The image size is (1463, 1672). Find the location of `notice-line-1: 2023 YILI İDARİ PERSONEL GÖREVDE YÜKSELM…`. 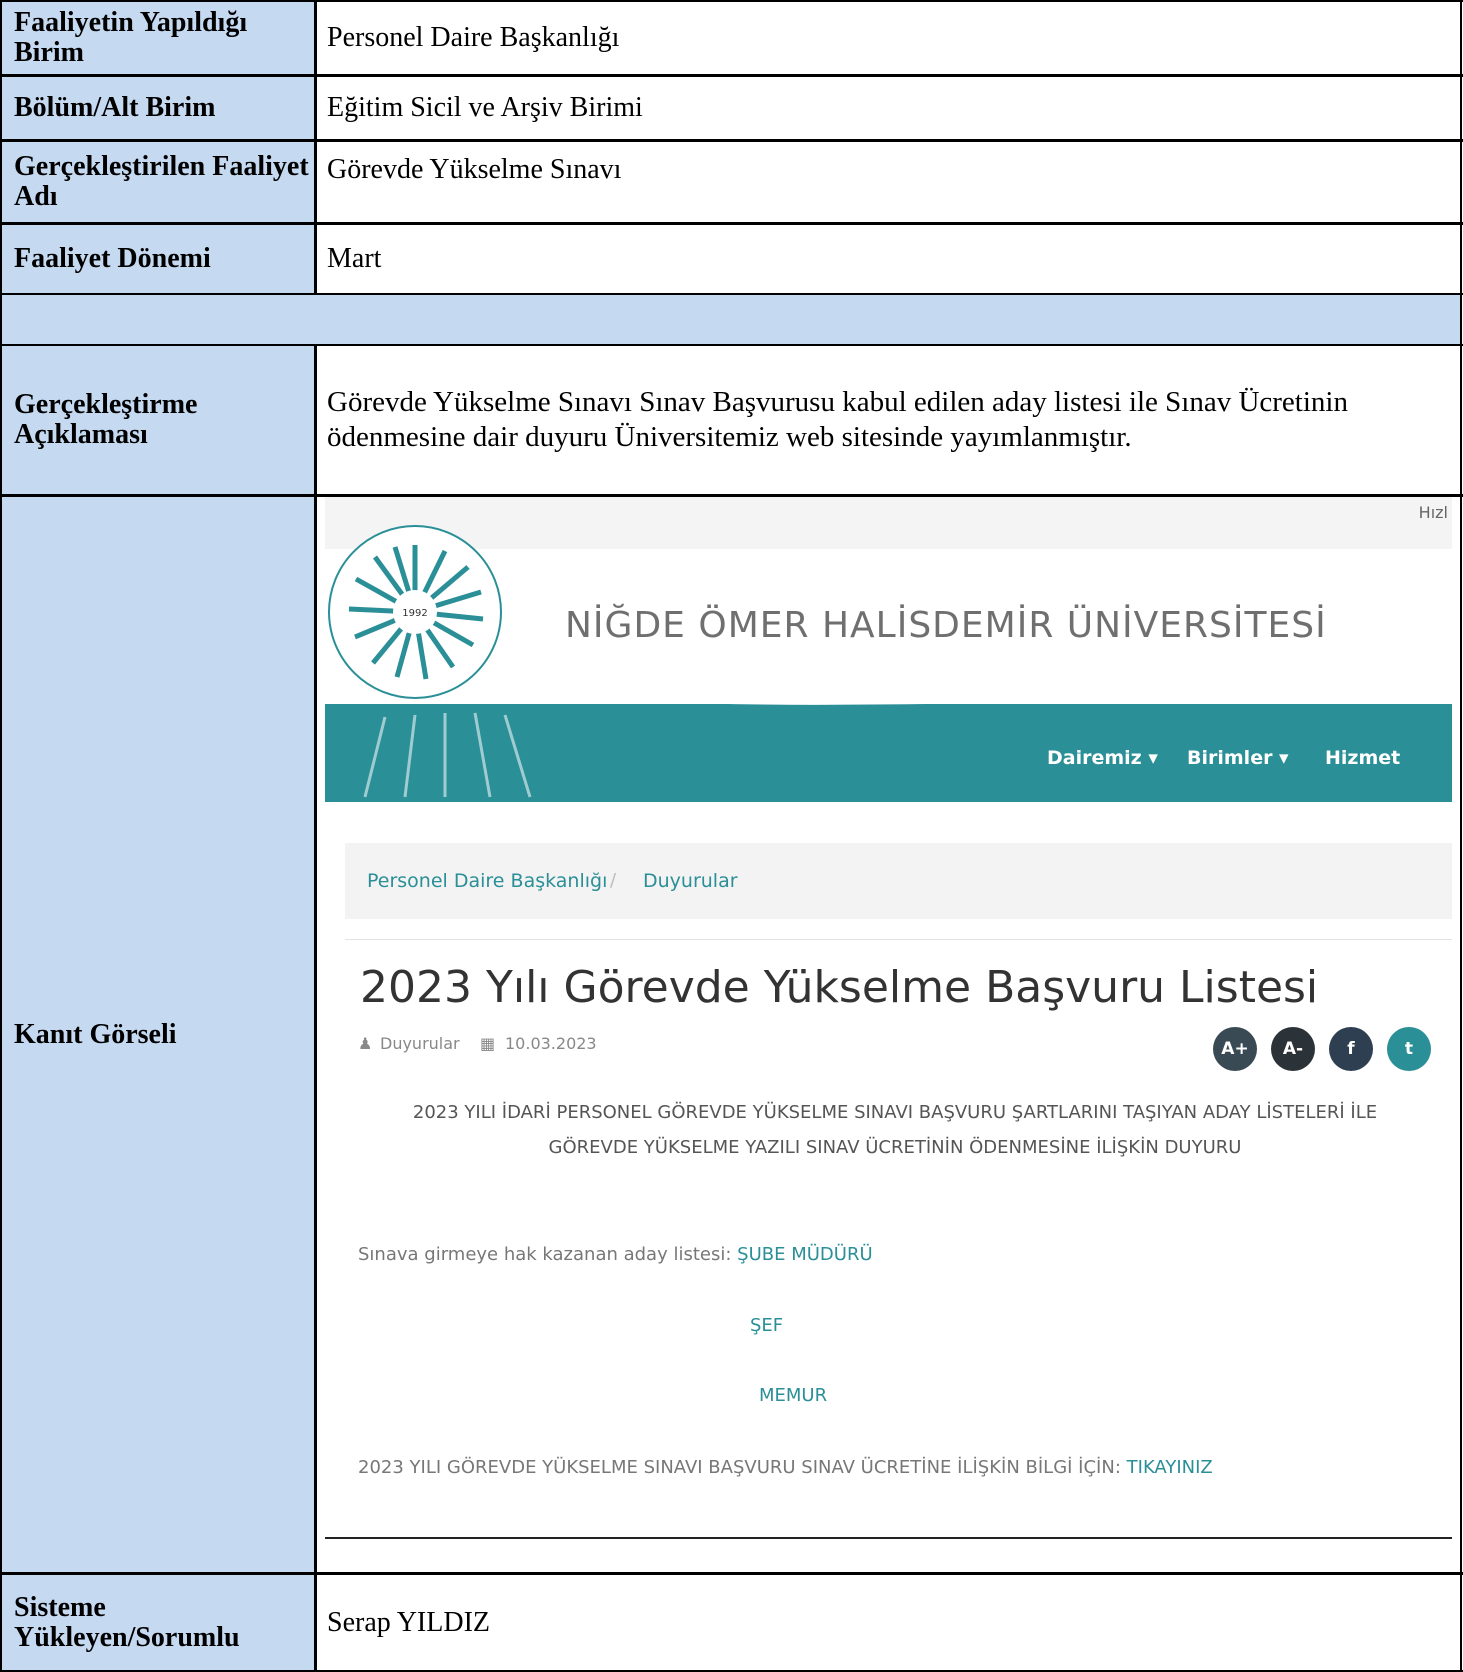

notice-line-1: 2023 YILI İDARİ PERSONEL GÖREVDE YÜKSELM… is located at coordinates (895, 1112).